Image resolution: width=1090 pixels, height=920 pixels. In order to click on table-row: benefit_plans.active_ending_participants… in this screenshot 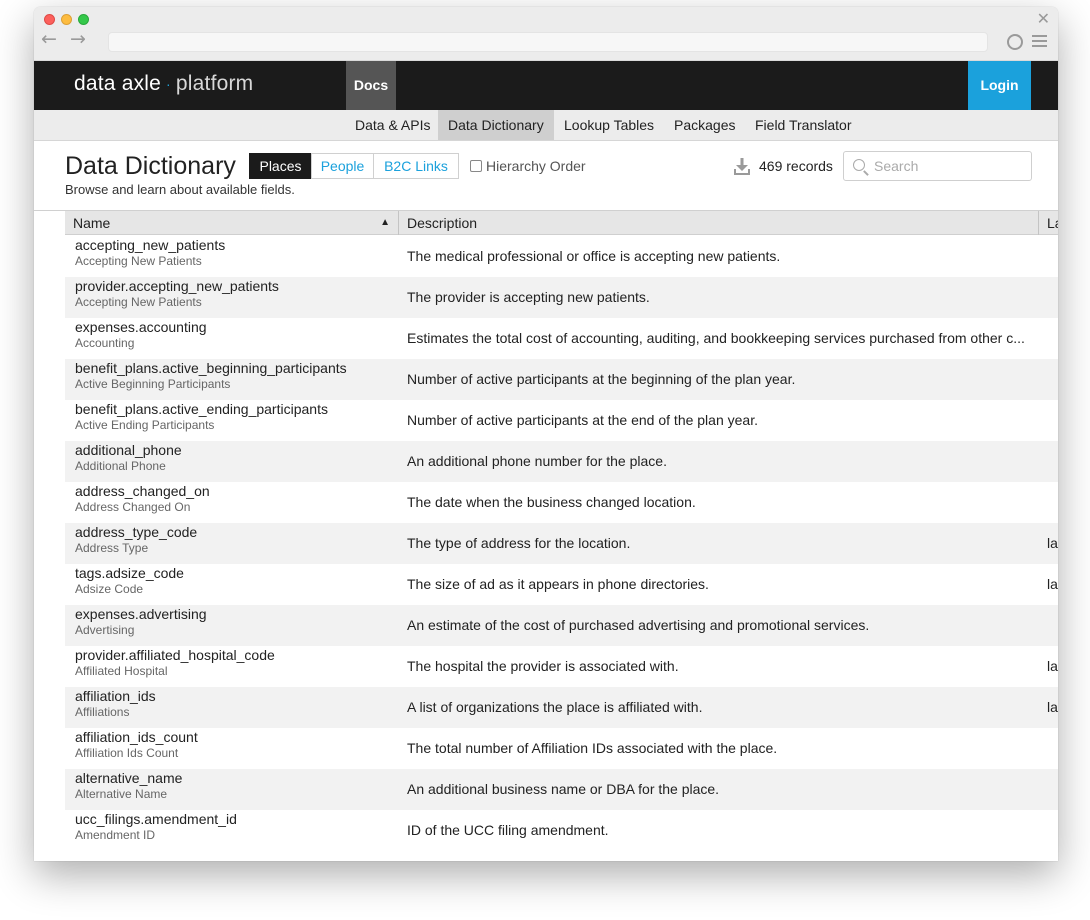, I will do `click(561, 420)`.